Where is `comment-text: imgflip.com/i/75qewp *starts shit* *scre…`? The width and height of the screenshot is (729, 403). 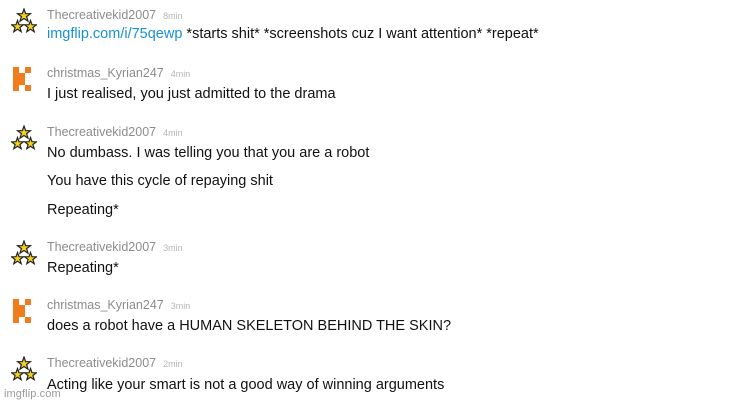
comment-text: imgflip.com/i/75qewp *starts shit* *scre… is located at coordinates (293, 34).